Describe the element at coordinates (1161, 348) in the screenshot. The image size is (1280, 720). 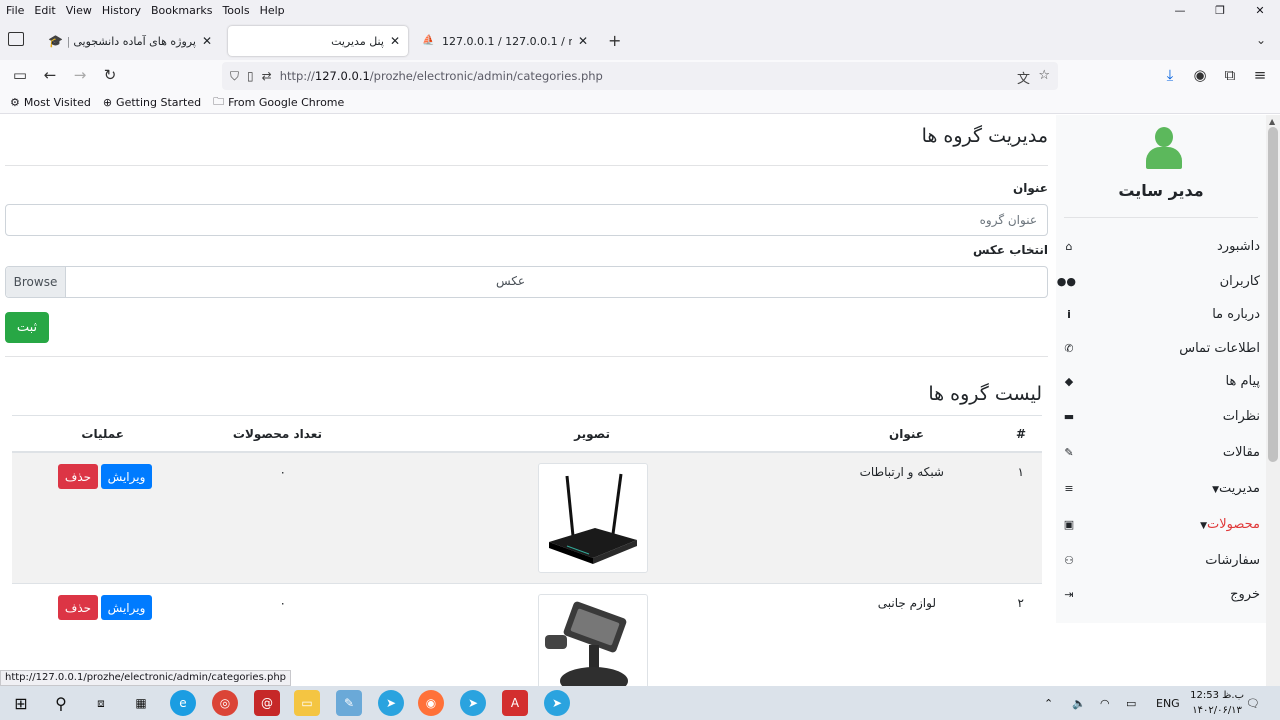
I see `sidebar-item-contact: اطلاعات تماس ✆` at that location.